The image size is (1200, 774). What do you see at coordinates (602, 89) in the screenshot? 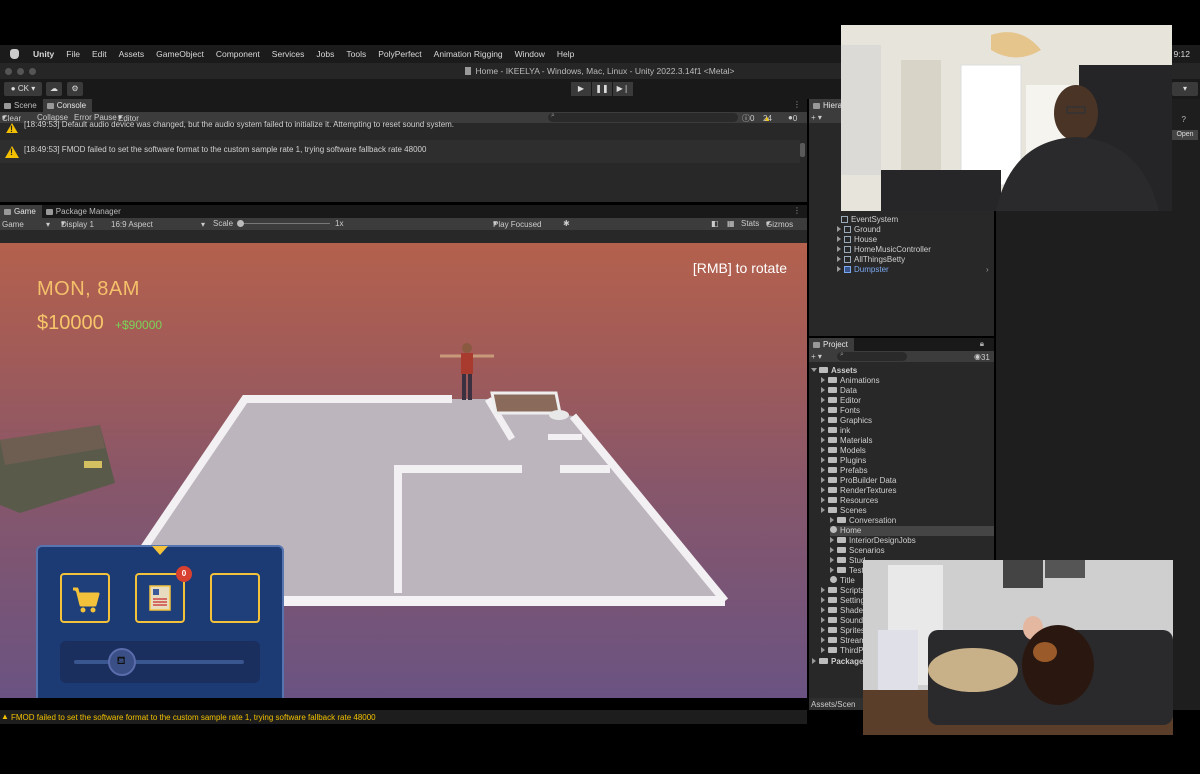
I see `pause-button-icon: ❚❚` at bounding box center [602, 89].